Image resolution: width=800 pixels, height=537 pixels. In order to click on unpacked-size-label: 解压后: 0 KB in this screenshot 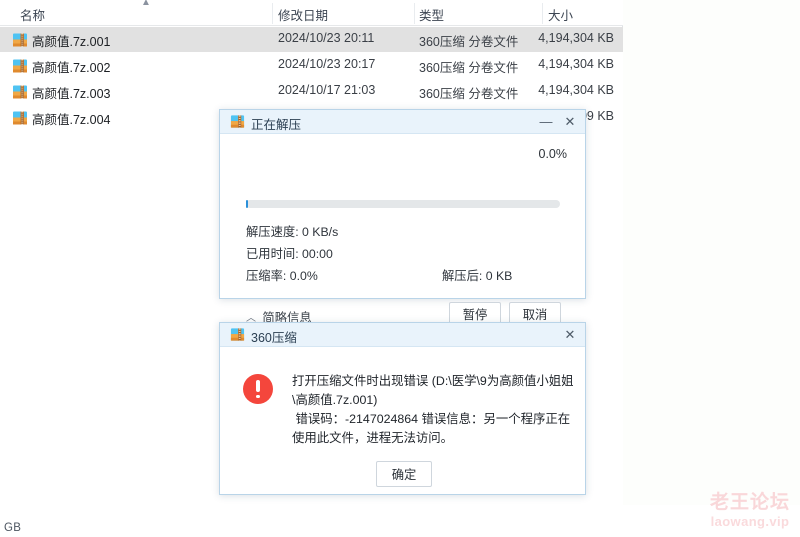, I will do `click(477, 276)`.